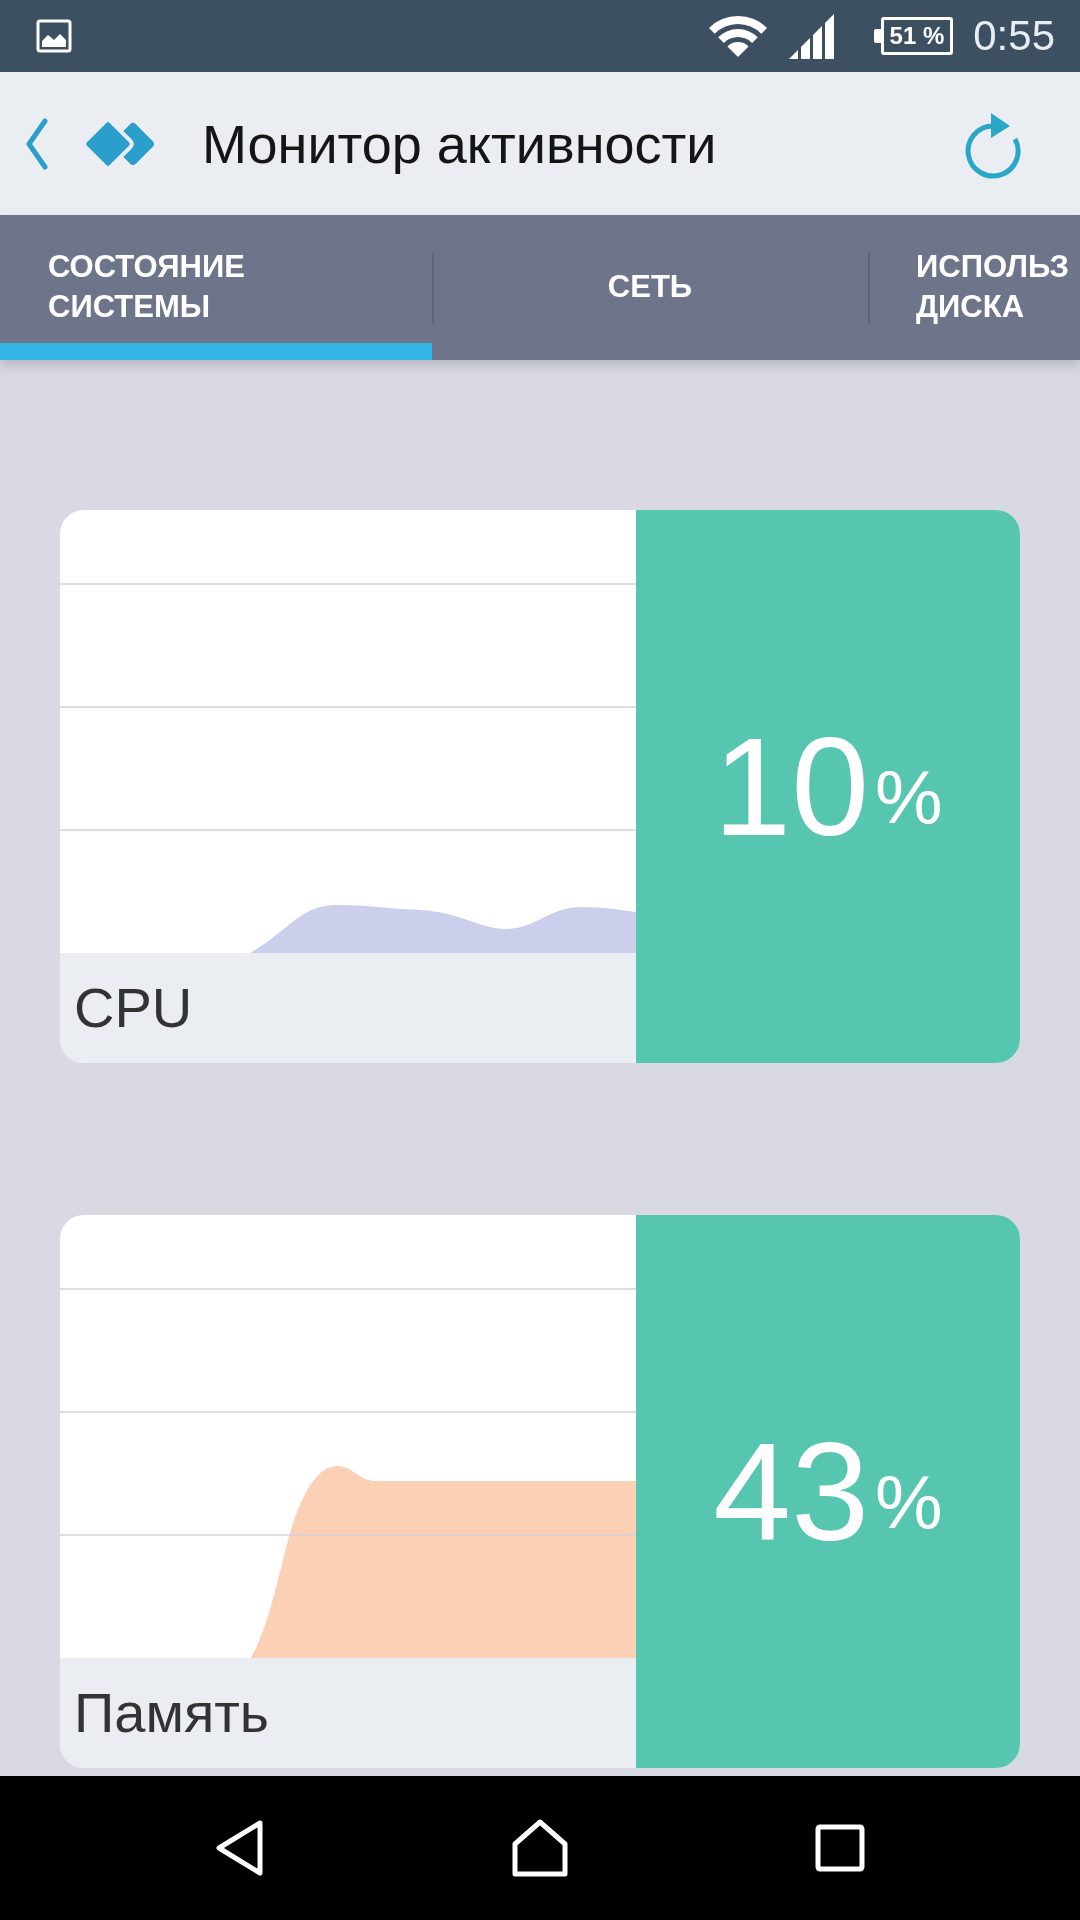 Image resolution: width=1080 pixels, height=1920 pixels. What do you see at coordinates (791, 1491) in the screenshot?
I see `percent-value: 43` at bounding box center [791, 1491].